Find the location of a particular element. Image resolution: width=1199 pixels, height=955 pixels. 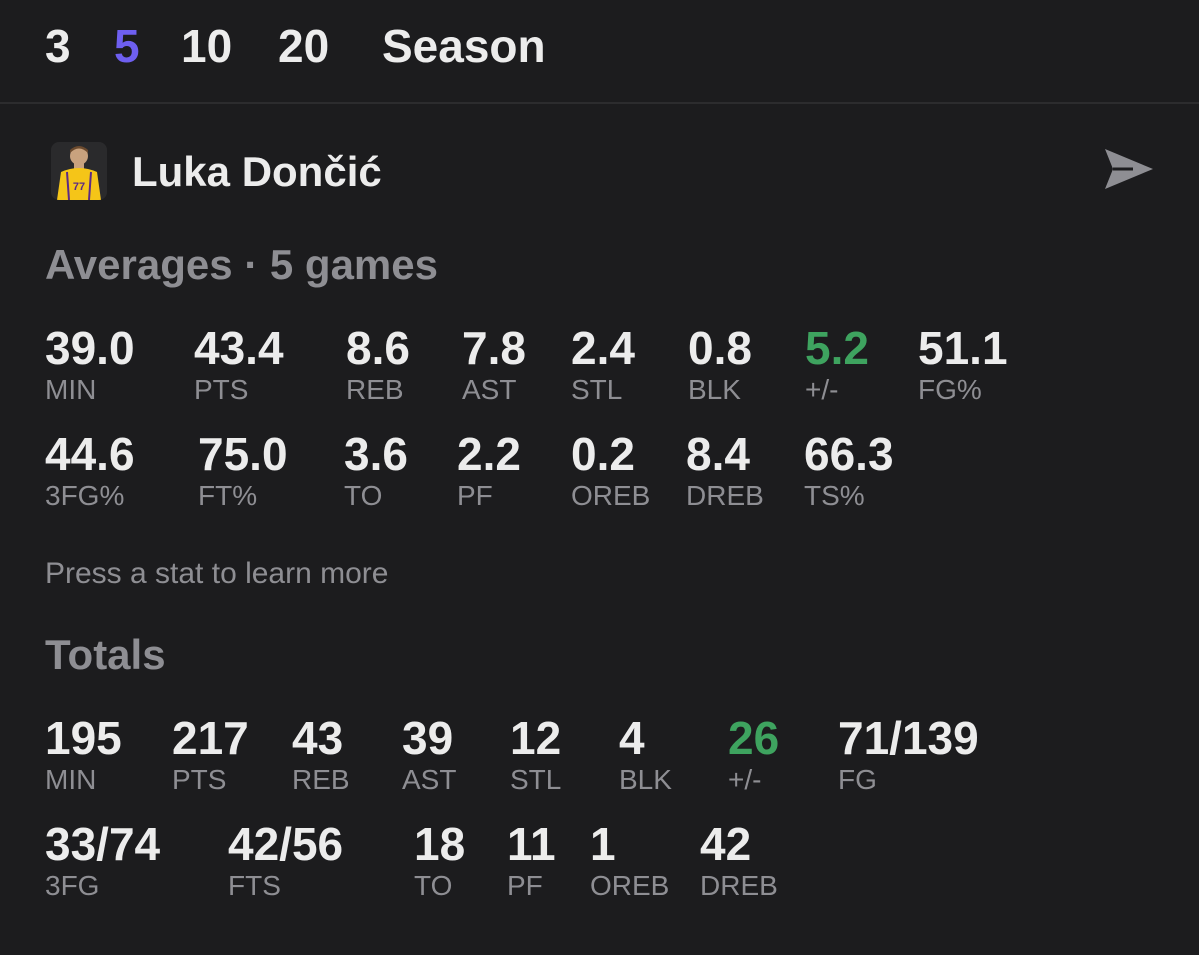

stat-value: 71/139 is located at coordinates (908, 738).